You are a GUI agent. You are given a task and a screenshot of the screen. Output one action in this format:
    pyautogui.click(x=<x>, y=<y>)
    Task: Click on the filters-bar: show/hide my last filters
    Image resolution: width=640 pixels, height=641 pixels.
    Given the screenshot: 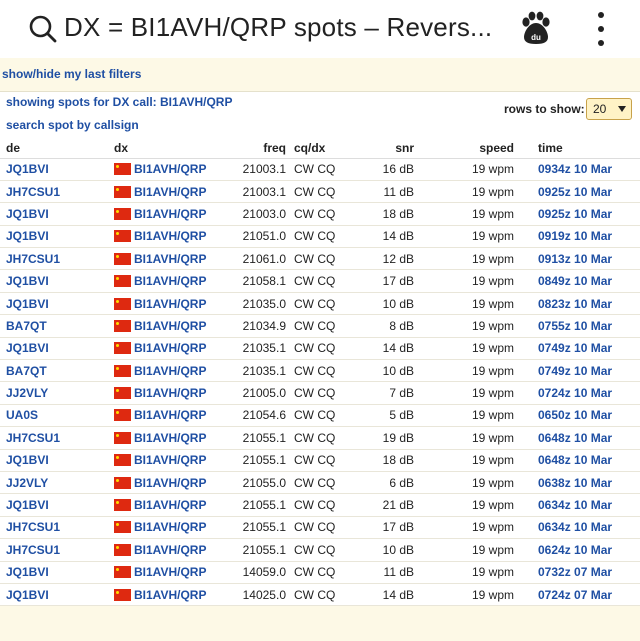 What is the action you would take?
    pyautogui.click(x=320, y=75)
    